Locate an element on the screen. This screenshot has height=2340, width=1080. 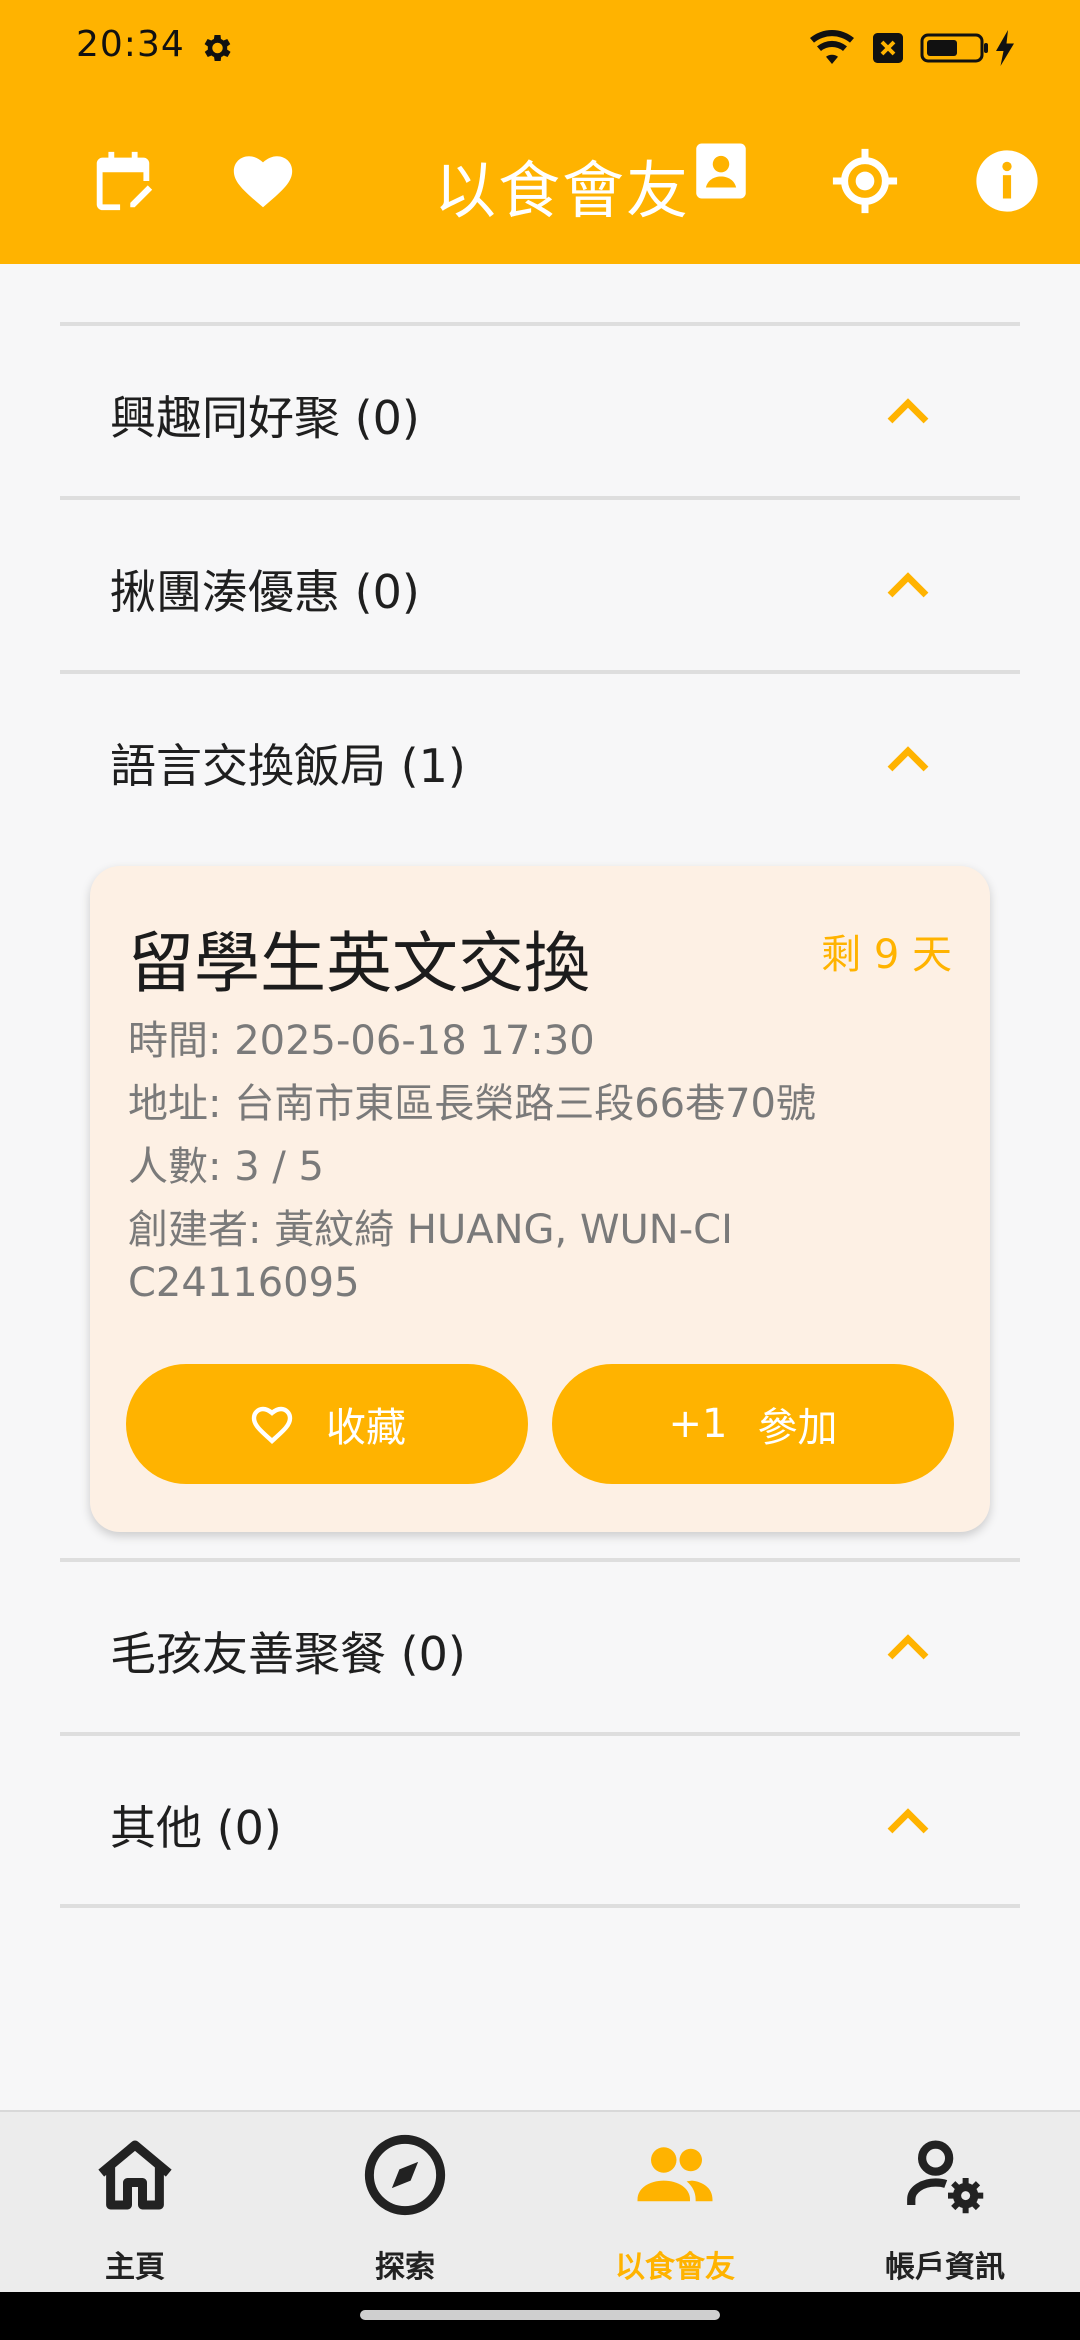
nav-explore: 探索 is located at coordinates (405, 2203).